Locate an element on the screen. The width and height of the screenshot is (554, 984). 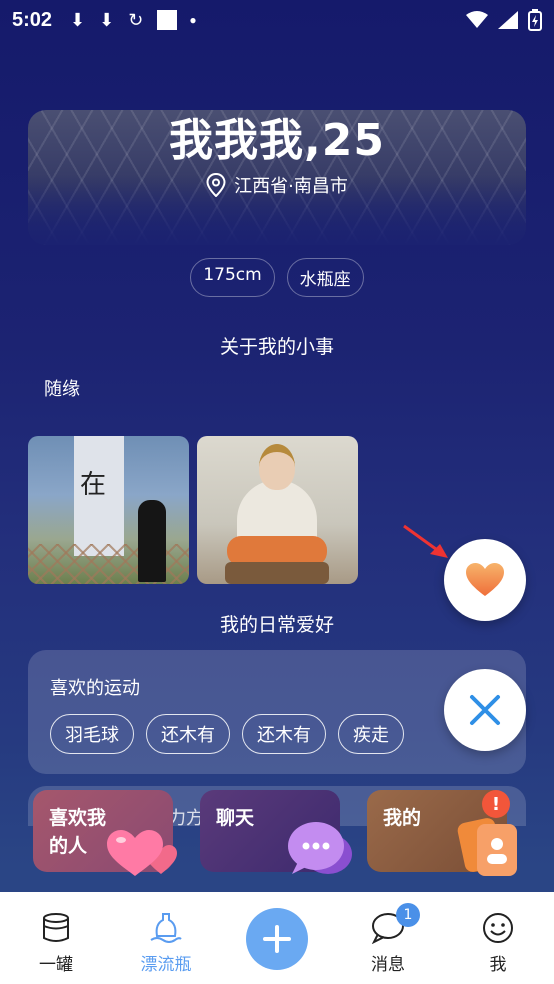
nav-label: 我 is located at coordinates (498, 965).